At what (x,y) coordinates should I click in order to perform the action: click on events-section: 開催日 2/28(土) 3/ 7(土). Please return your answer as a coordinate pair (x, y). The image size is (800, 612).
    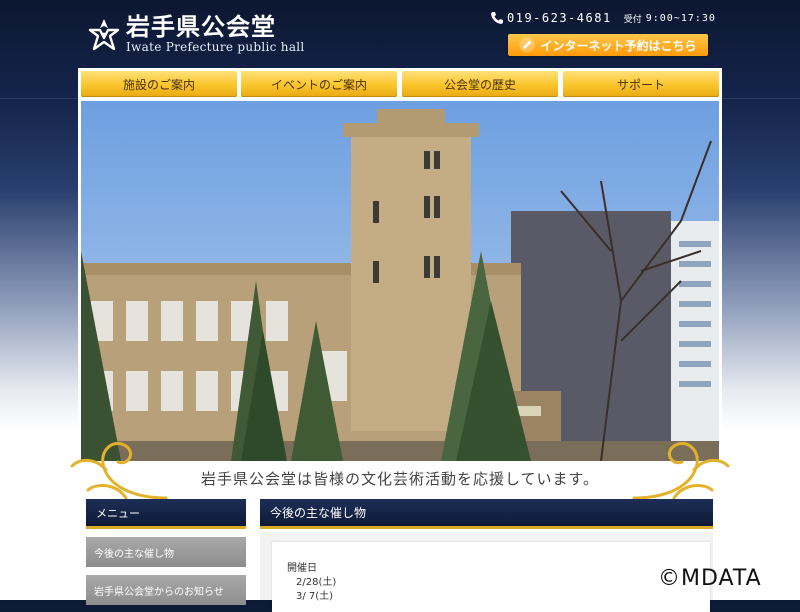
    Looking at the image, I should click on (486, 572).